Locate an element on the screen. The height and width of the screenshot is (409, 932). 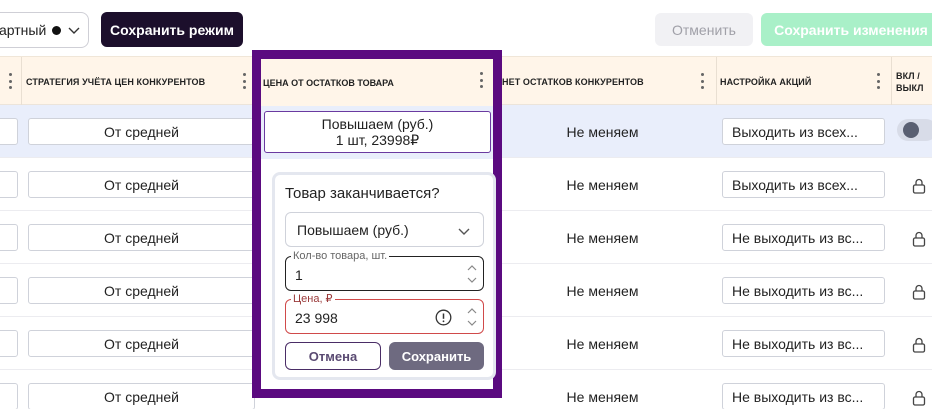
mode-select: артный is located at coordinates (44, 30).